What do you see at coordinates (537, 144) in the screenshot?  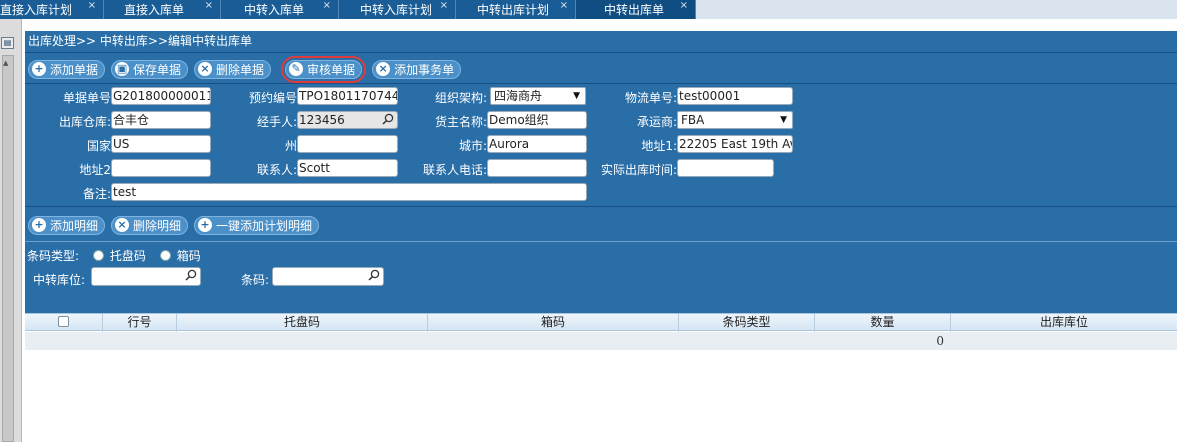 I see `city-field: Aurora` at bounding box center [537, 144].